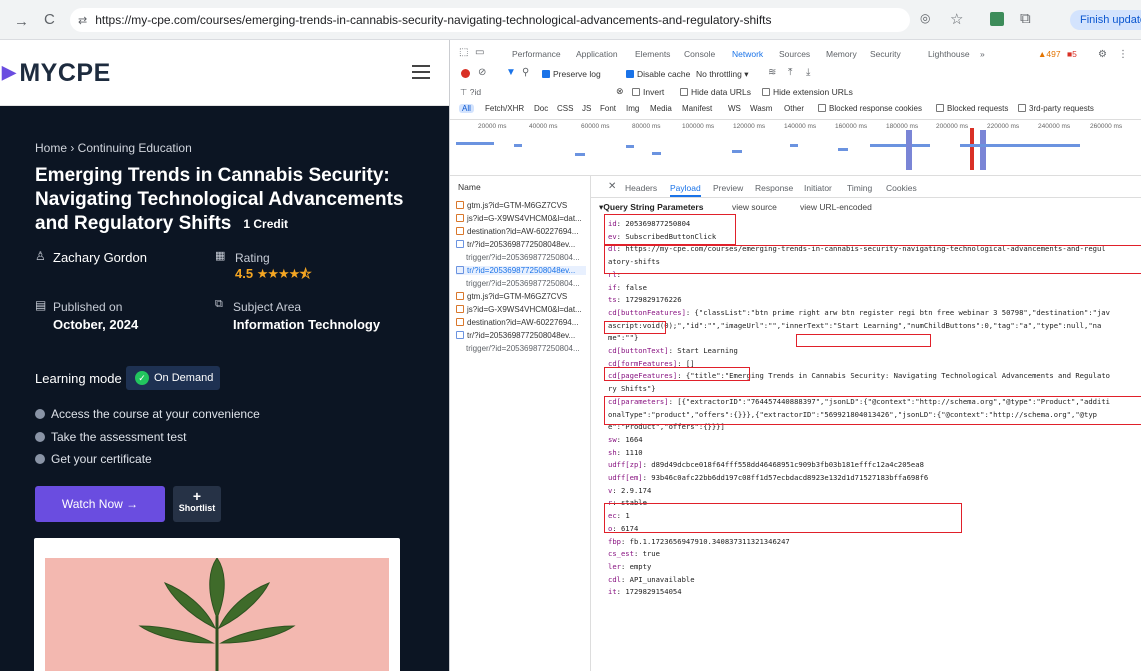  What do you see at coordinates (997, 19) in the screenshot?
I see `extension-icon` at bounding box center [997, 19].